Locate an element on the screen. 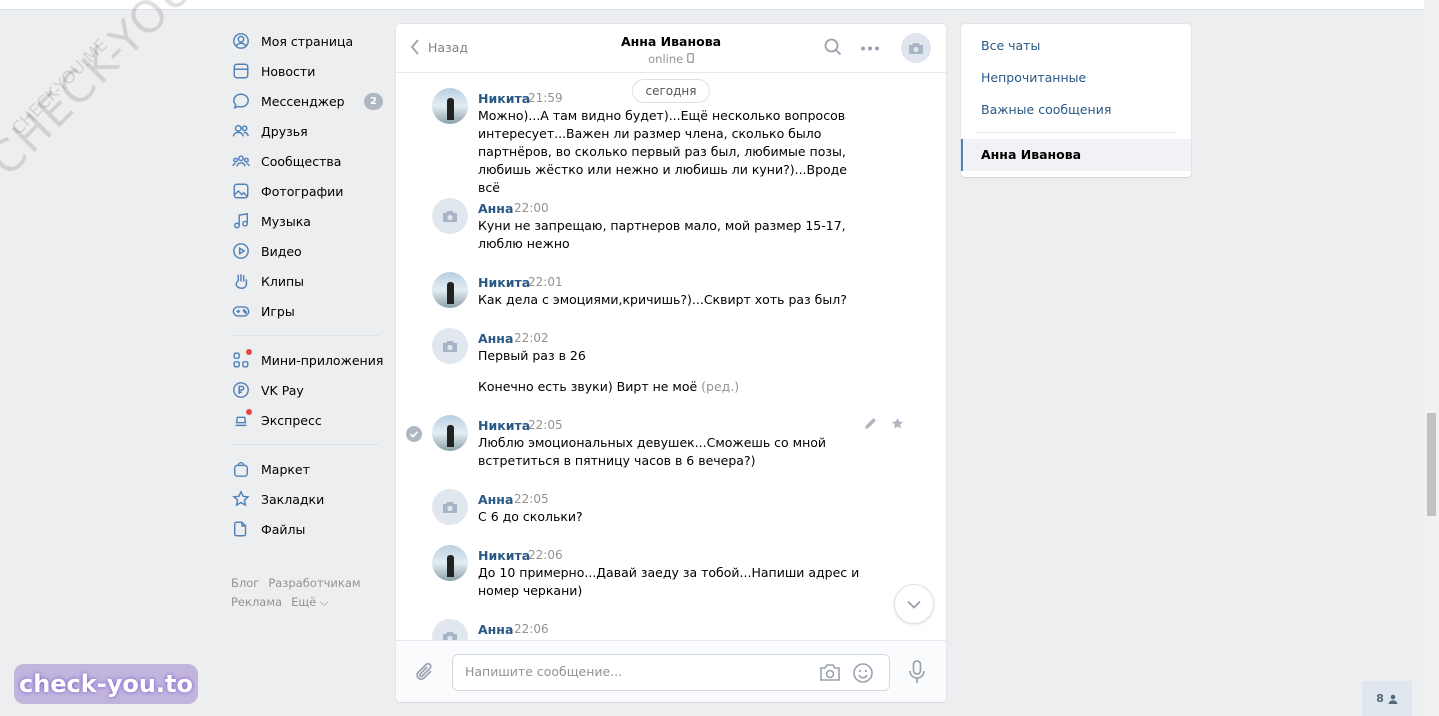 The image size is (1439, 716). shopping-bag-icon is located at coordinates (241, 469).